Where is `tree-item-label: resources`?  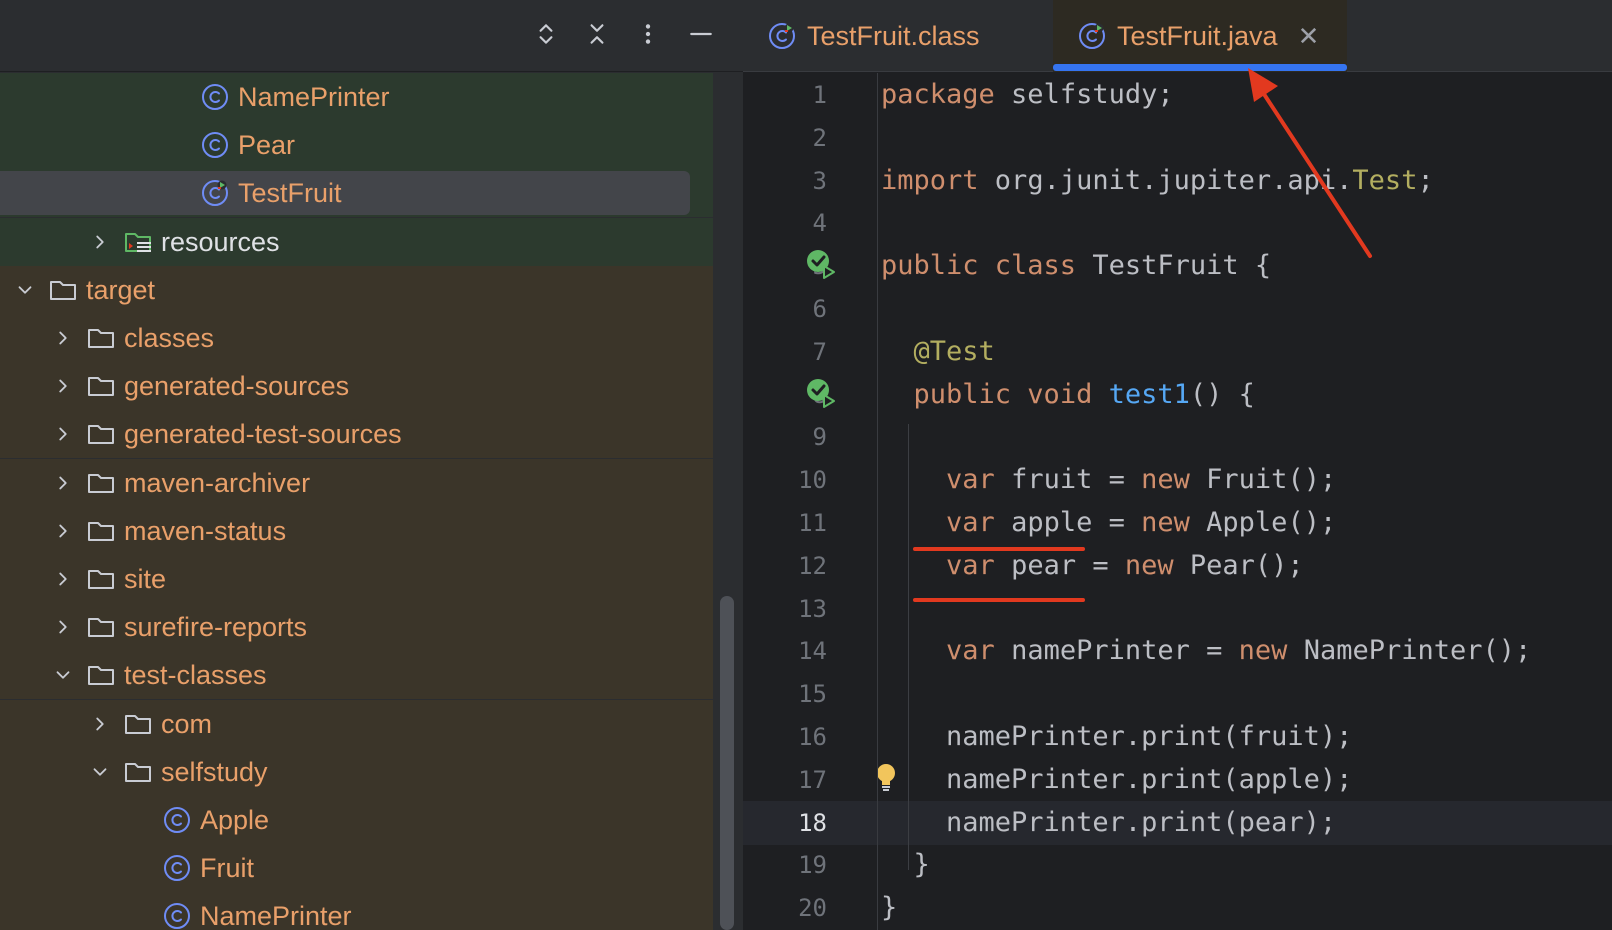 tree-item-label: resources is located at coordinates (220, 241).